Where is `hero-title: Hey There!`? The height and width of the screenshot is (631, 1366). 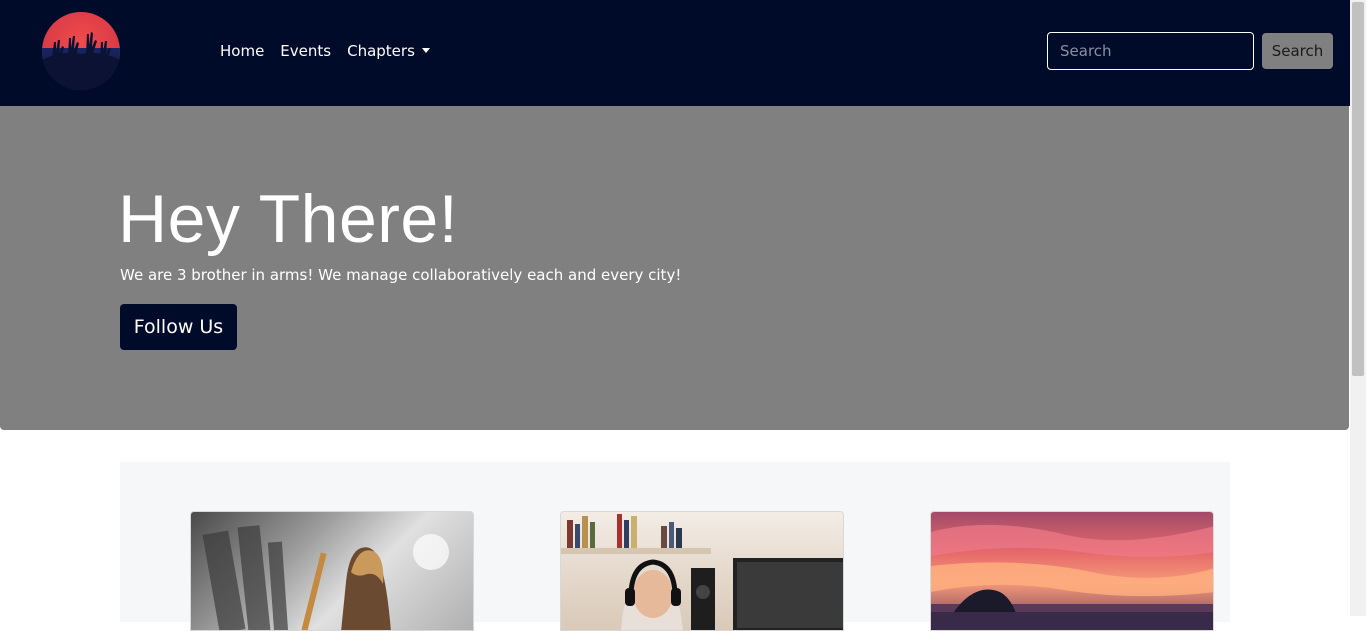 hero-title: Hey There! is located at coordinates (288, 219).